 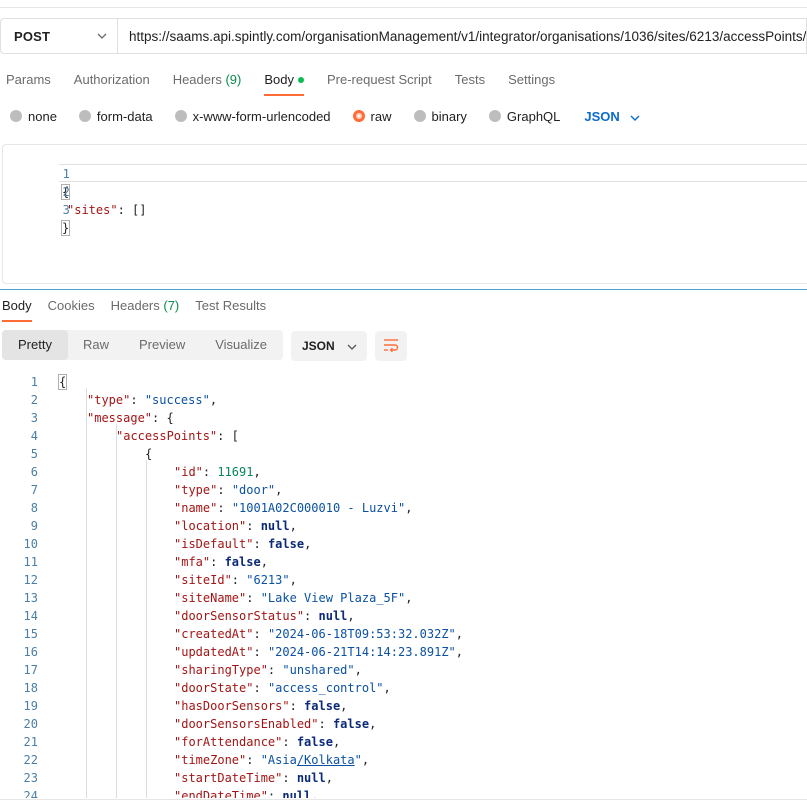 I want to click on code-text: "message": {, so click(x=130, y=418).